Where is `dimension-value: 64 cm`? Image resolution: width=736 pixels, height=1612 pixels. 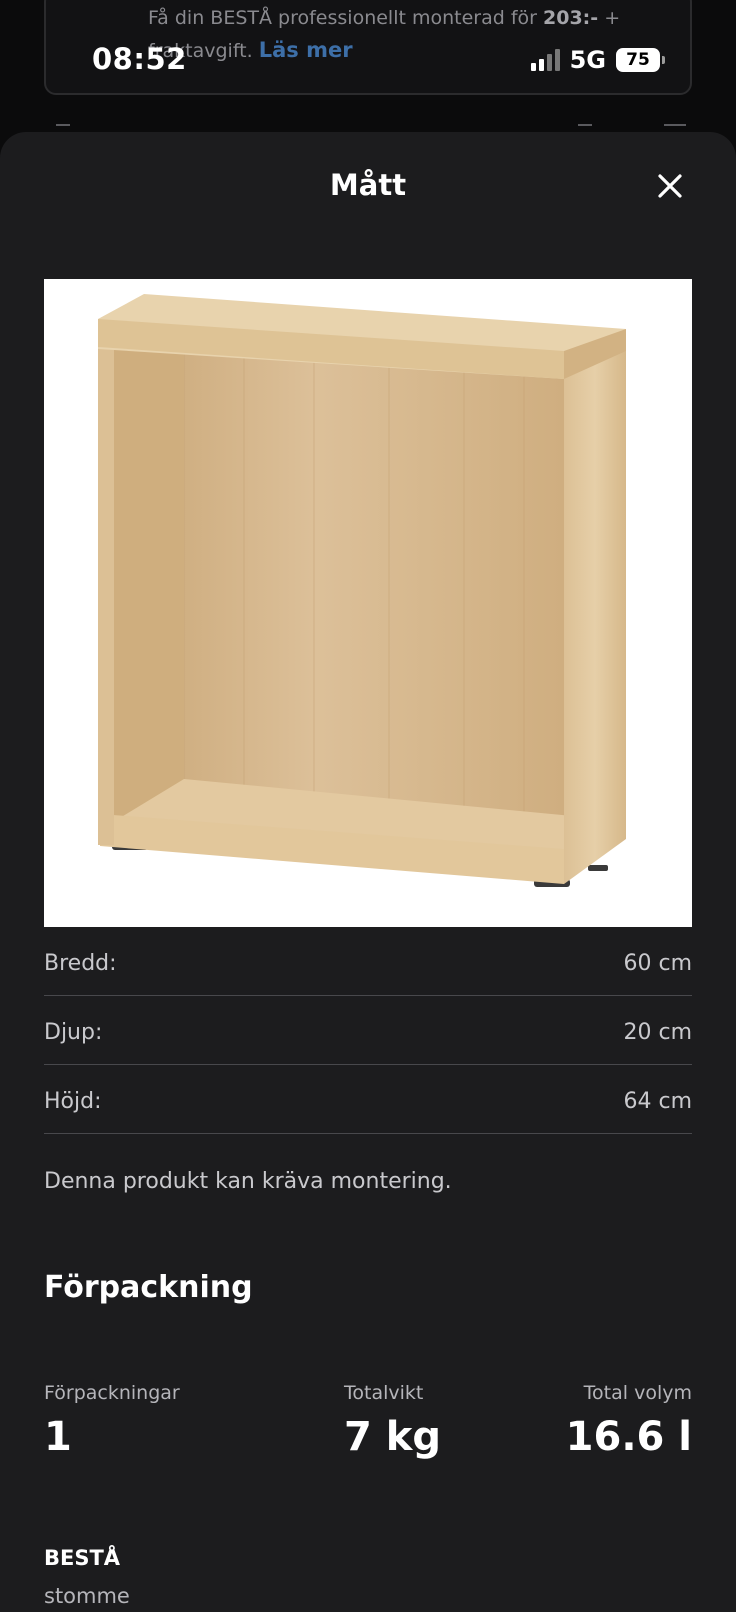 dimension-value: 64 cm is located at coordinates (657, 1101).